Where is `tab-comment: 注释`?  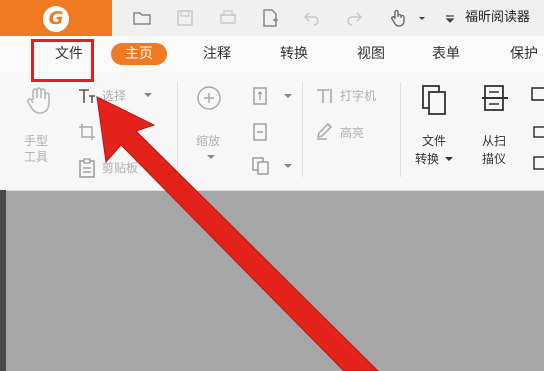
tab-comment: 注释 is located at coordinates (217, 54).